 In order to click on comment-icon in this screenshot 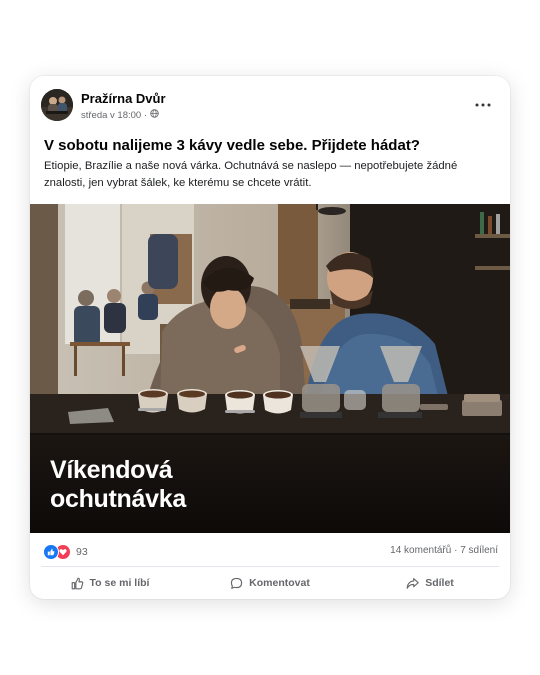, I will do `click(236, 583)`.